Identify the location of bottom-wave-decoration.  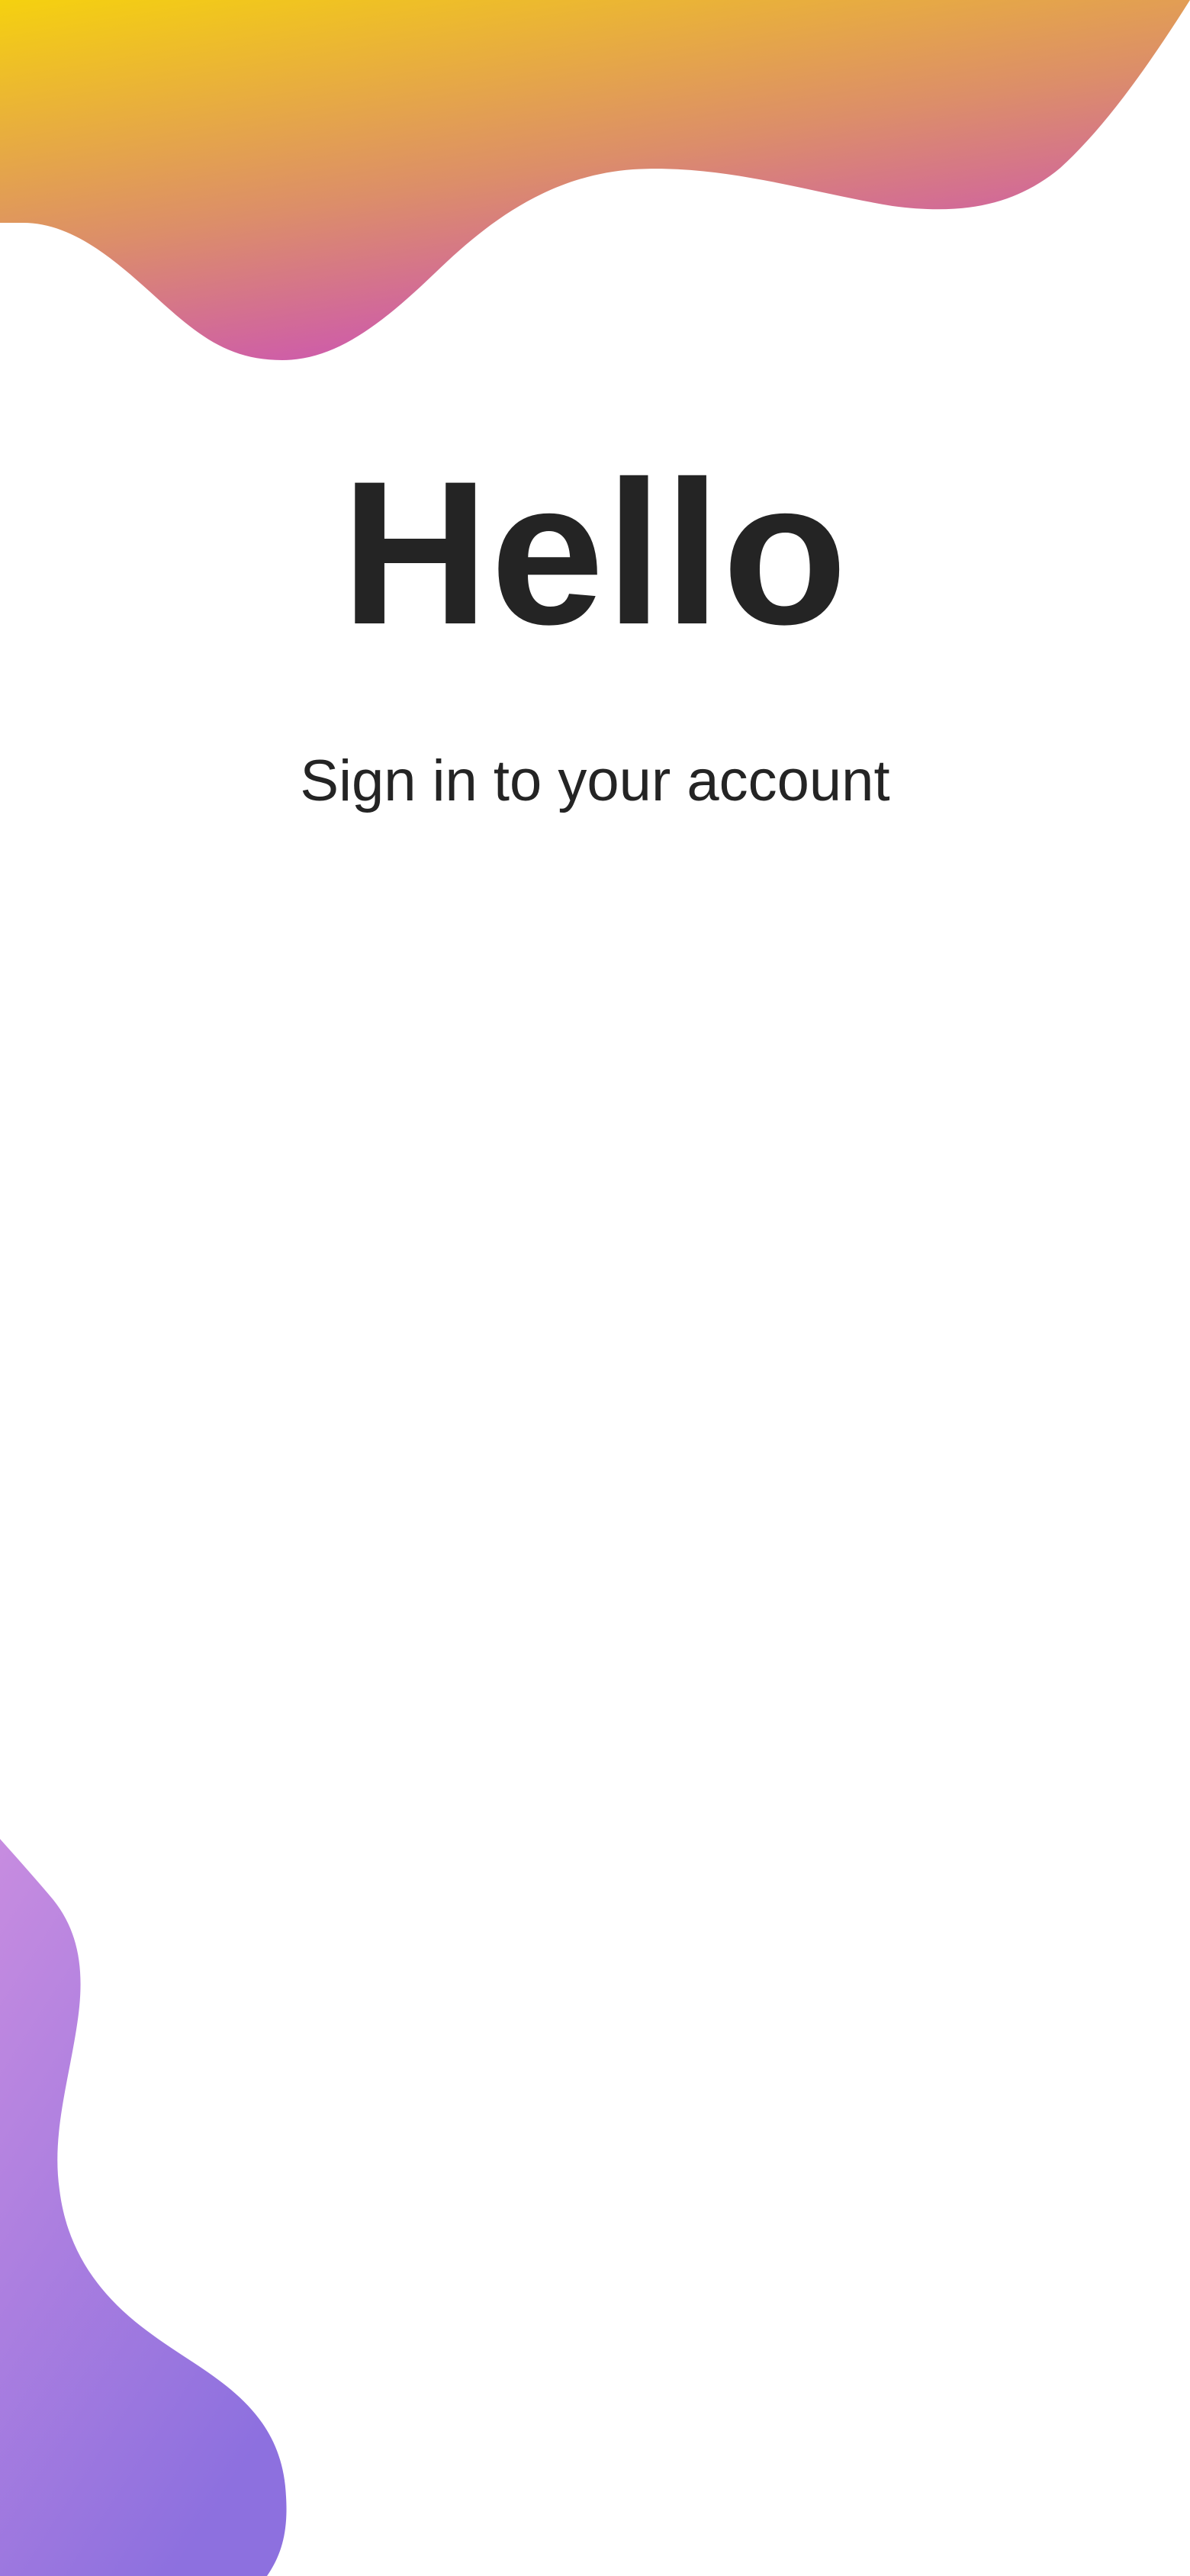
(143, 2207).